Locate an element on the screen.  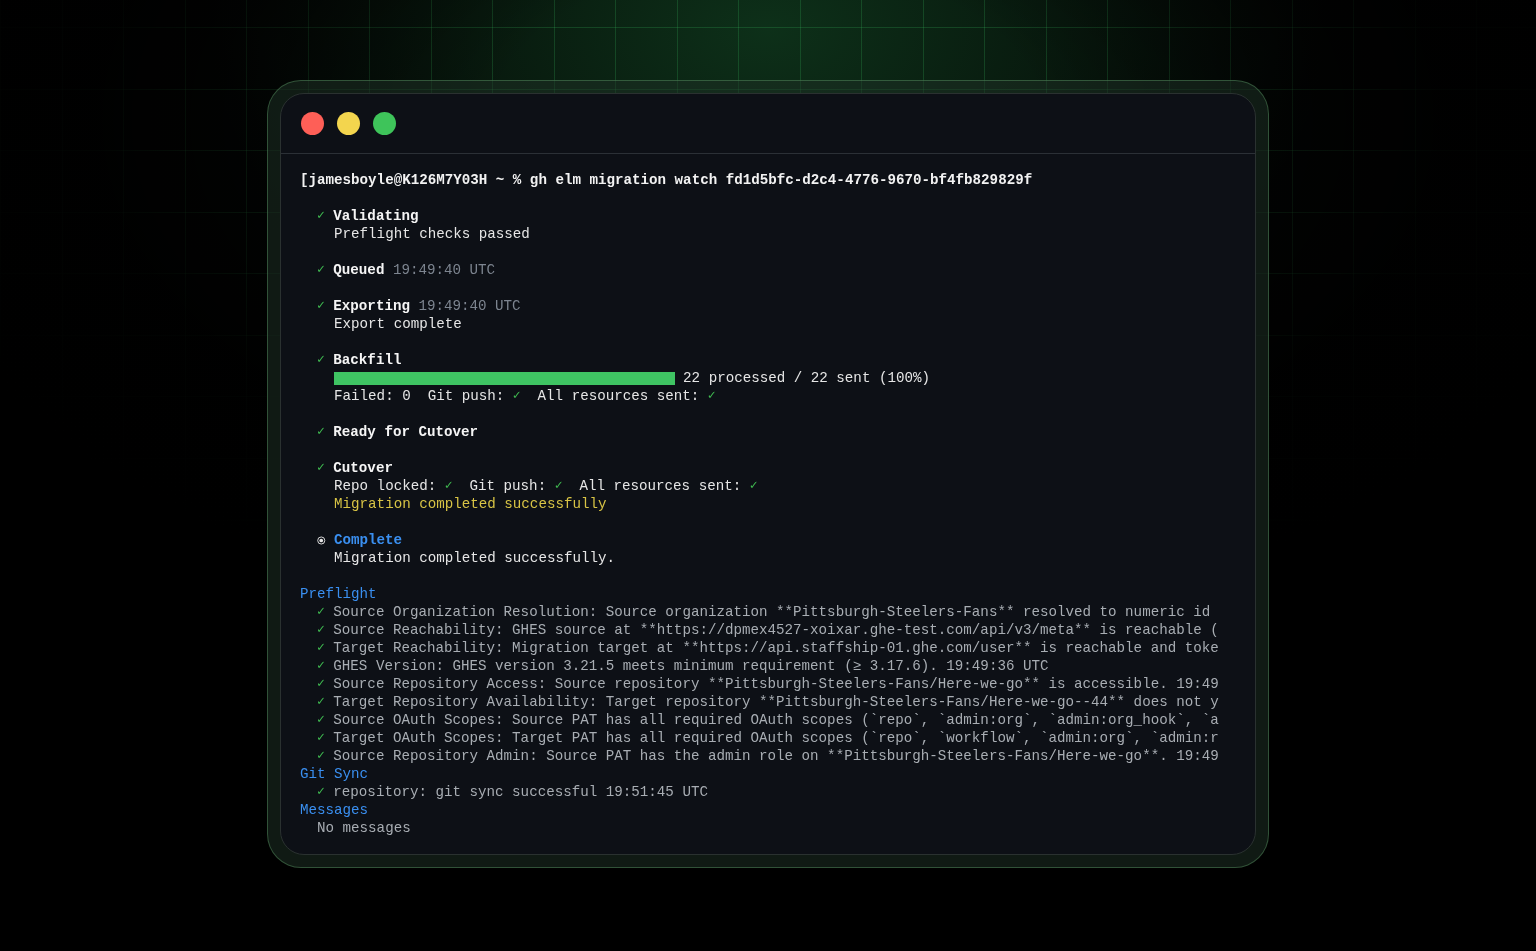
log-entry: Target Reachability: Migration target at **https://api.staffship-01.ghe.com/user** is reachable and toke is located at coordinates (776, 648).